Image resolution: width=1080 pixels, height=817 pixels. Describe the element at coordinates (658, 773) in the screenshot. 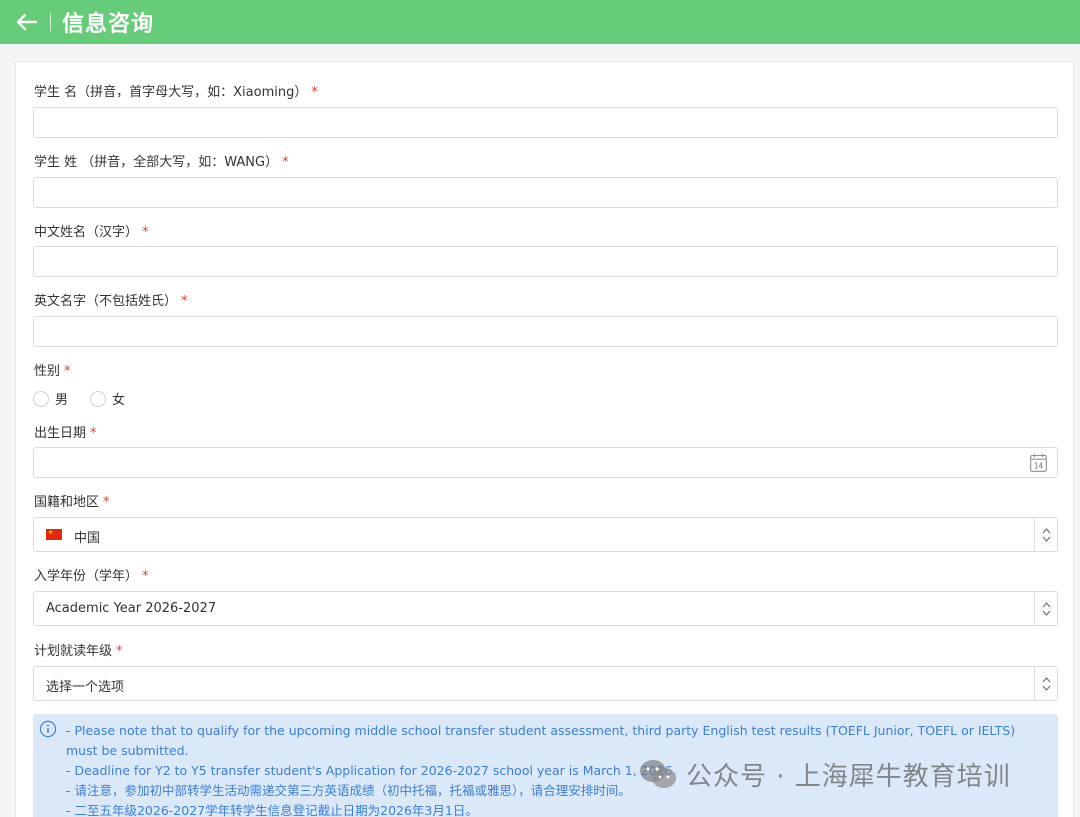

I see `wechat-icon` at that location.